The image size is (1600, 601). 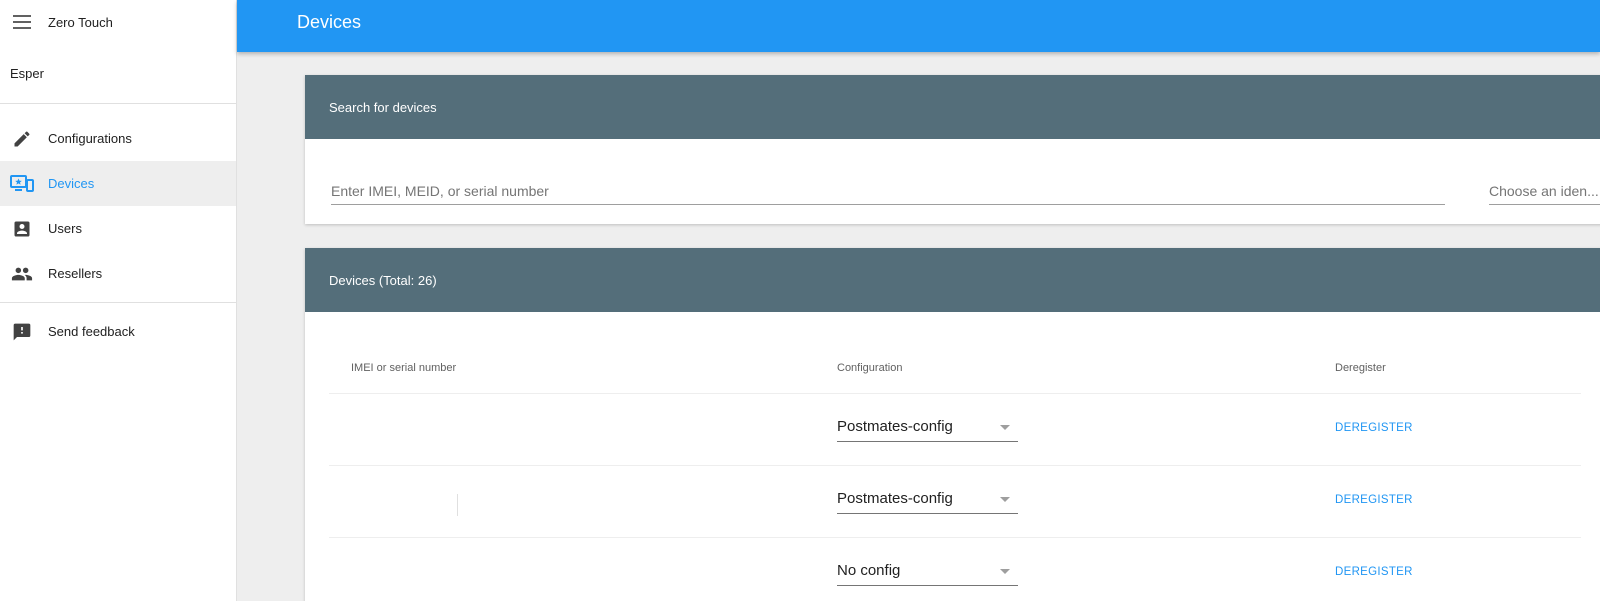 I want to click on people-icon, so click(x=22, y=274).